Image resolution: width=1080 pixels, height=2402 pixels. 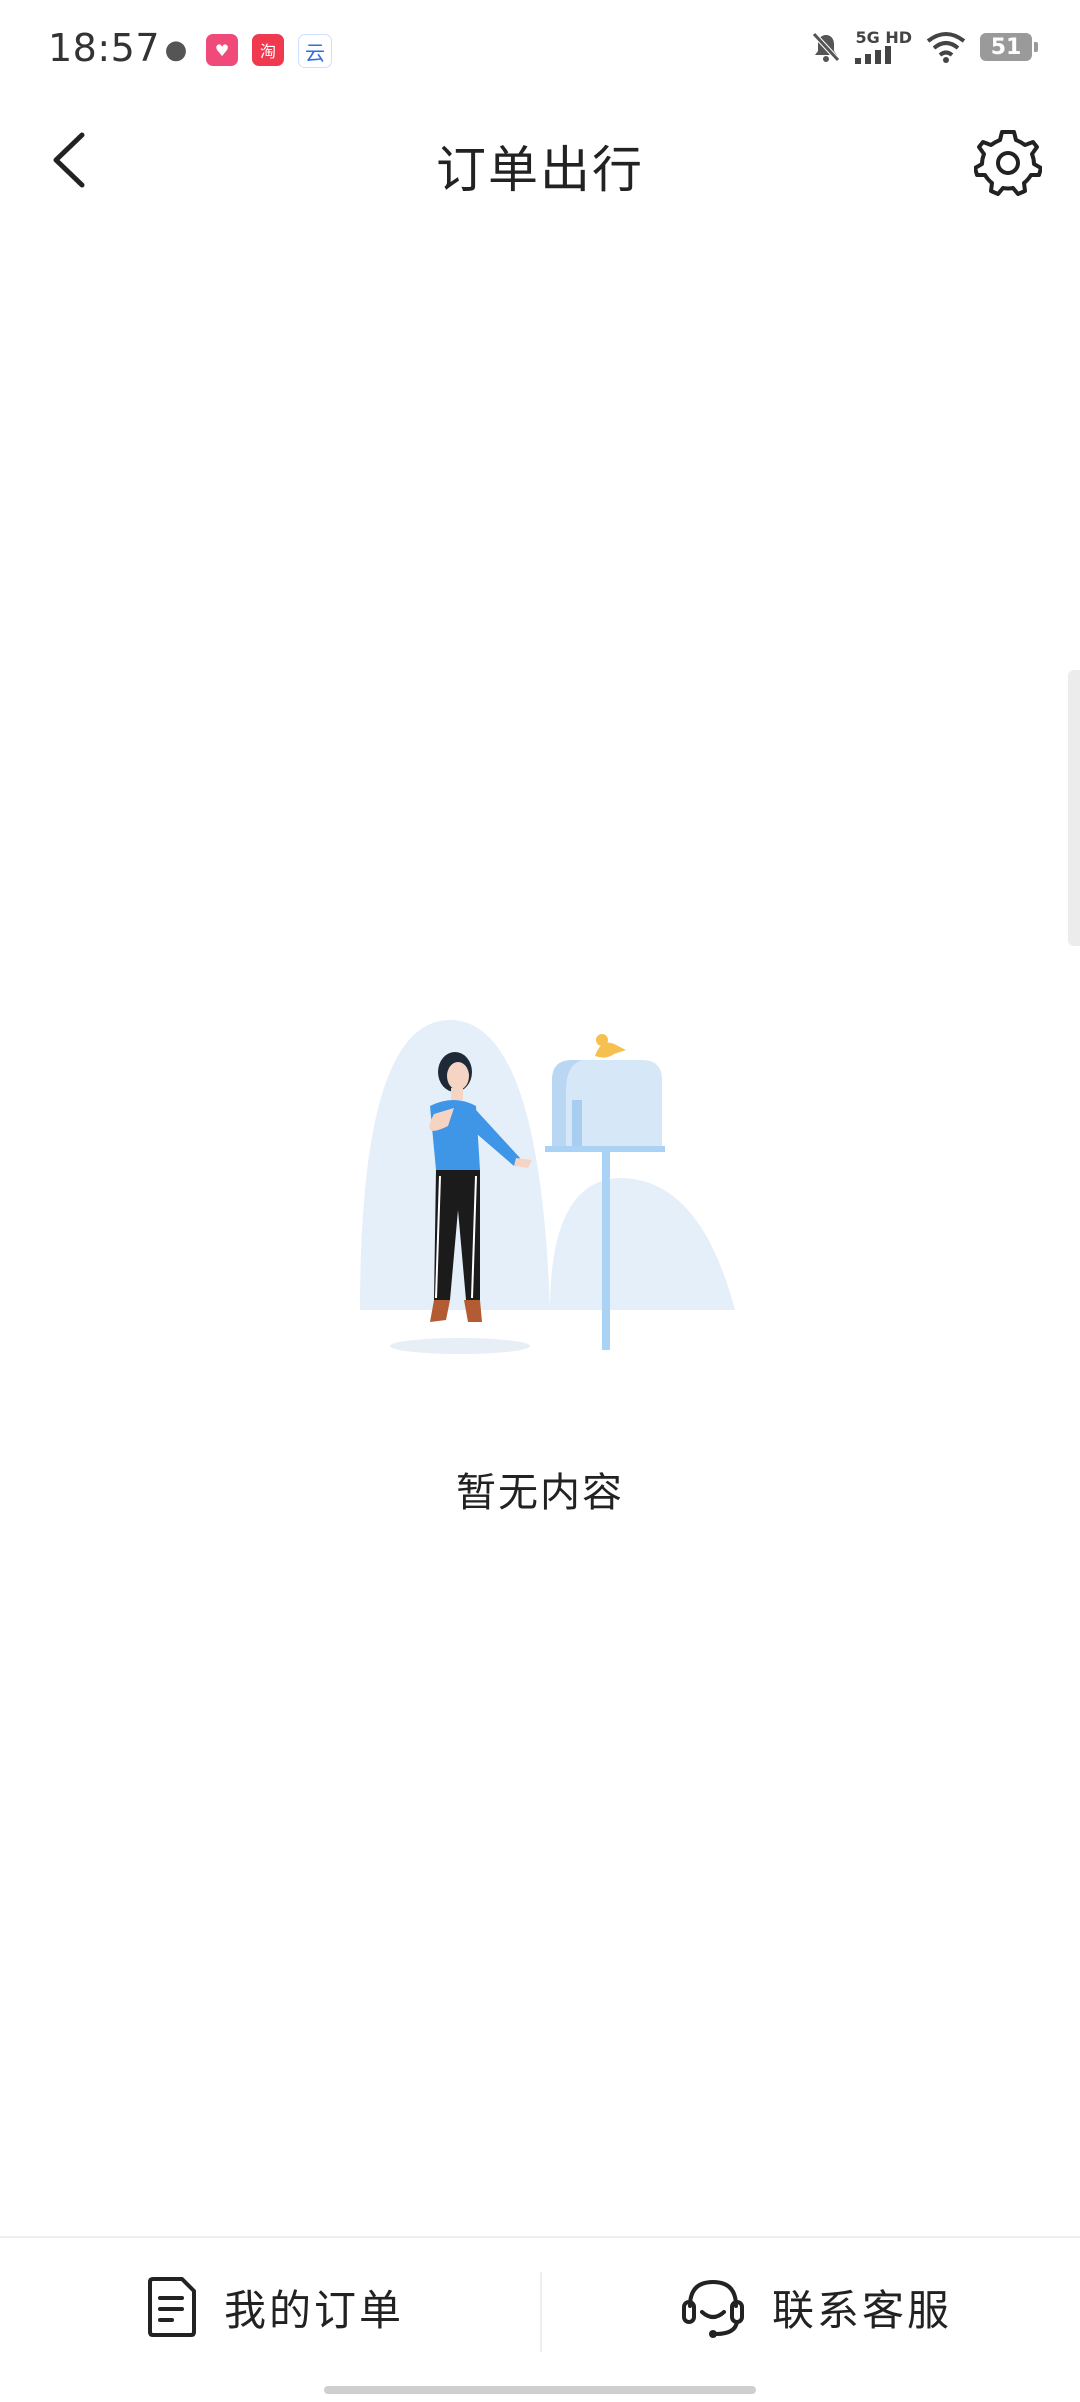 What do you see at coordinates (1009, 47) in the screenshot?
I see `battery-indicator: 51` at bounding box center [1009, 47].